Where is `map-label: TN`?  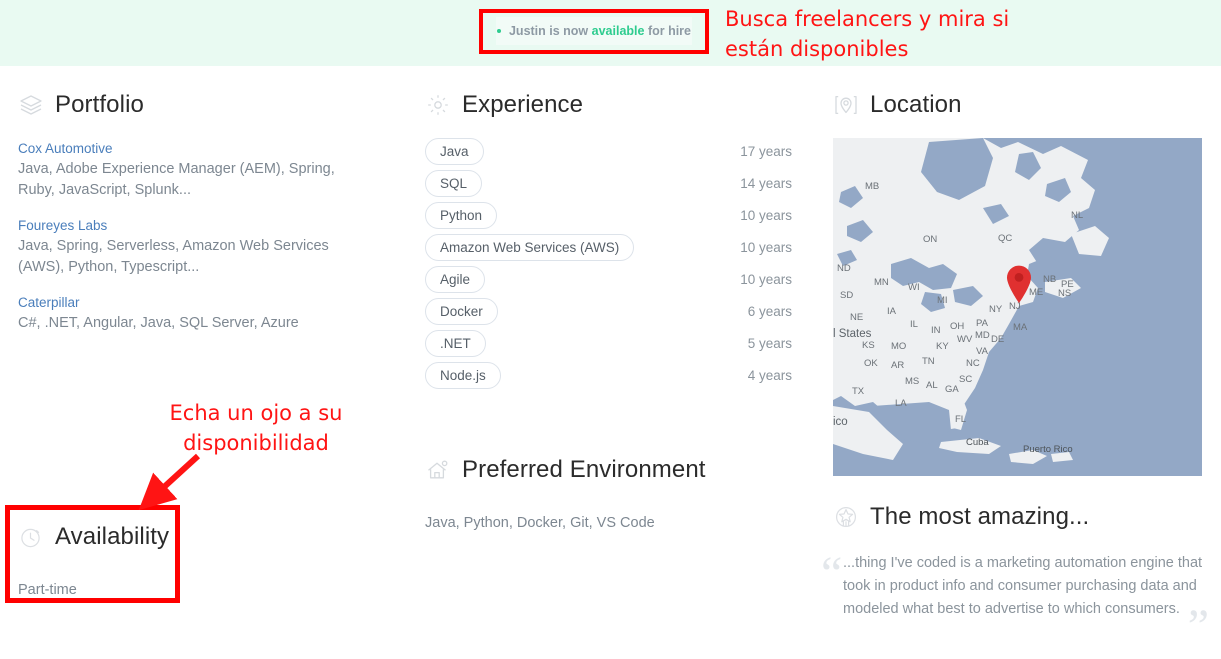 map-label: TN is located at coordinates (928, 361).